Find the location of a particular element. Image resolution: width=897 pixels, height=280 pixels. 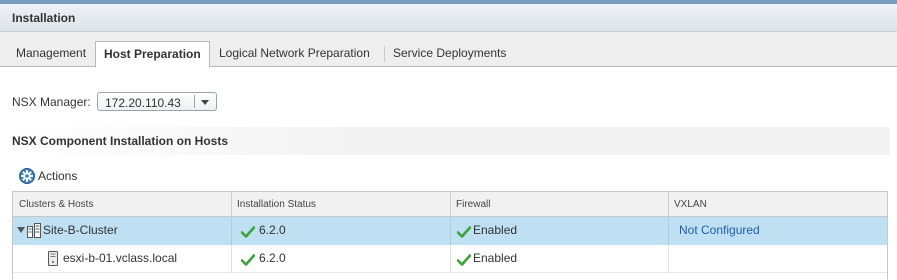

select-divider is located at coordinates (194, 101).